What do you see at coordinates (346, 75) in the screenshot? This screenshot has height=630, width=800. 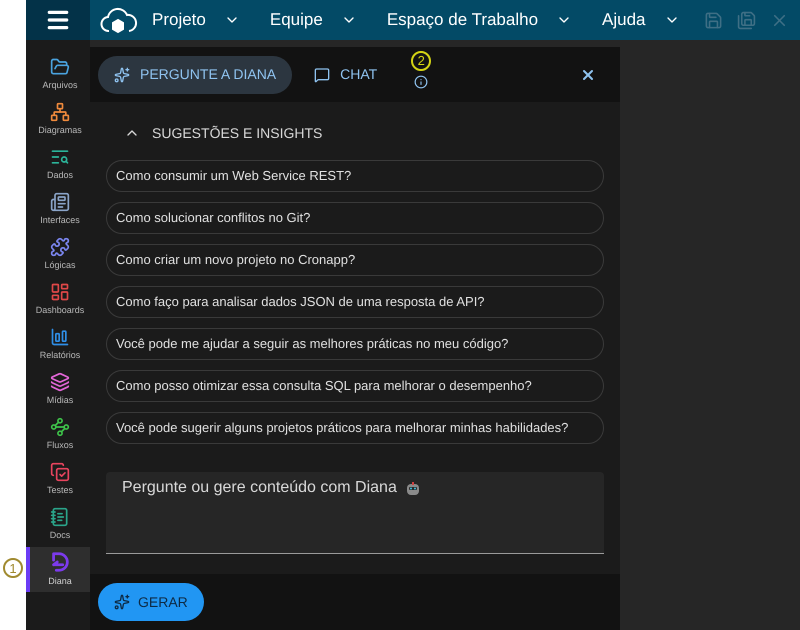 I see `tab: CHAT` at bounding box center [346, 75].